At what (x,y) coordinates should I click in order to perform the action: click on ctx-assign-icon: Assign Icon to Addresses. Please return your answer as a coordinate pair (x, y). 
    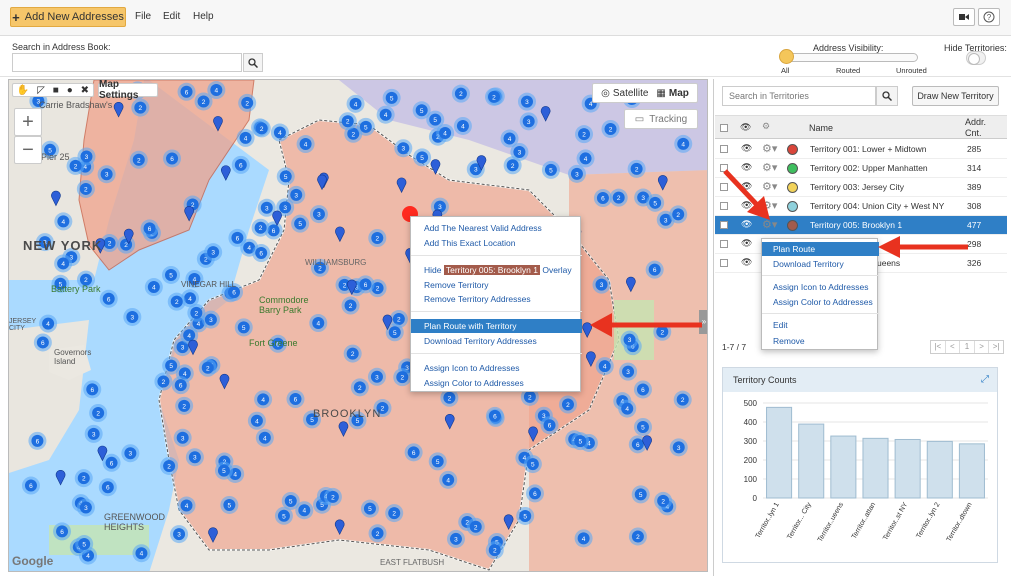
    Looking at the image, I should click on (496, 368).